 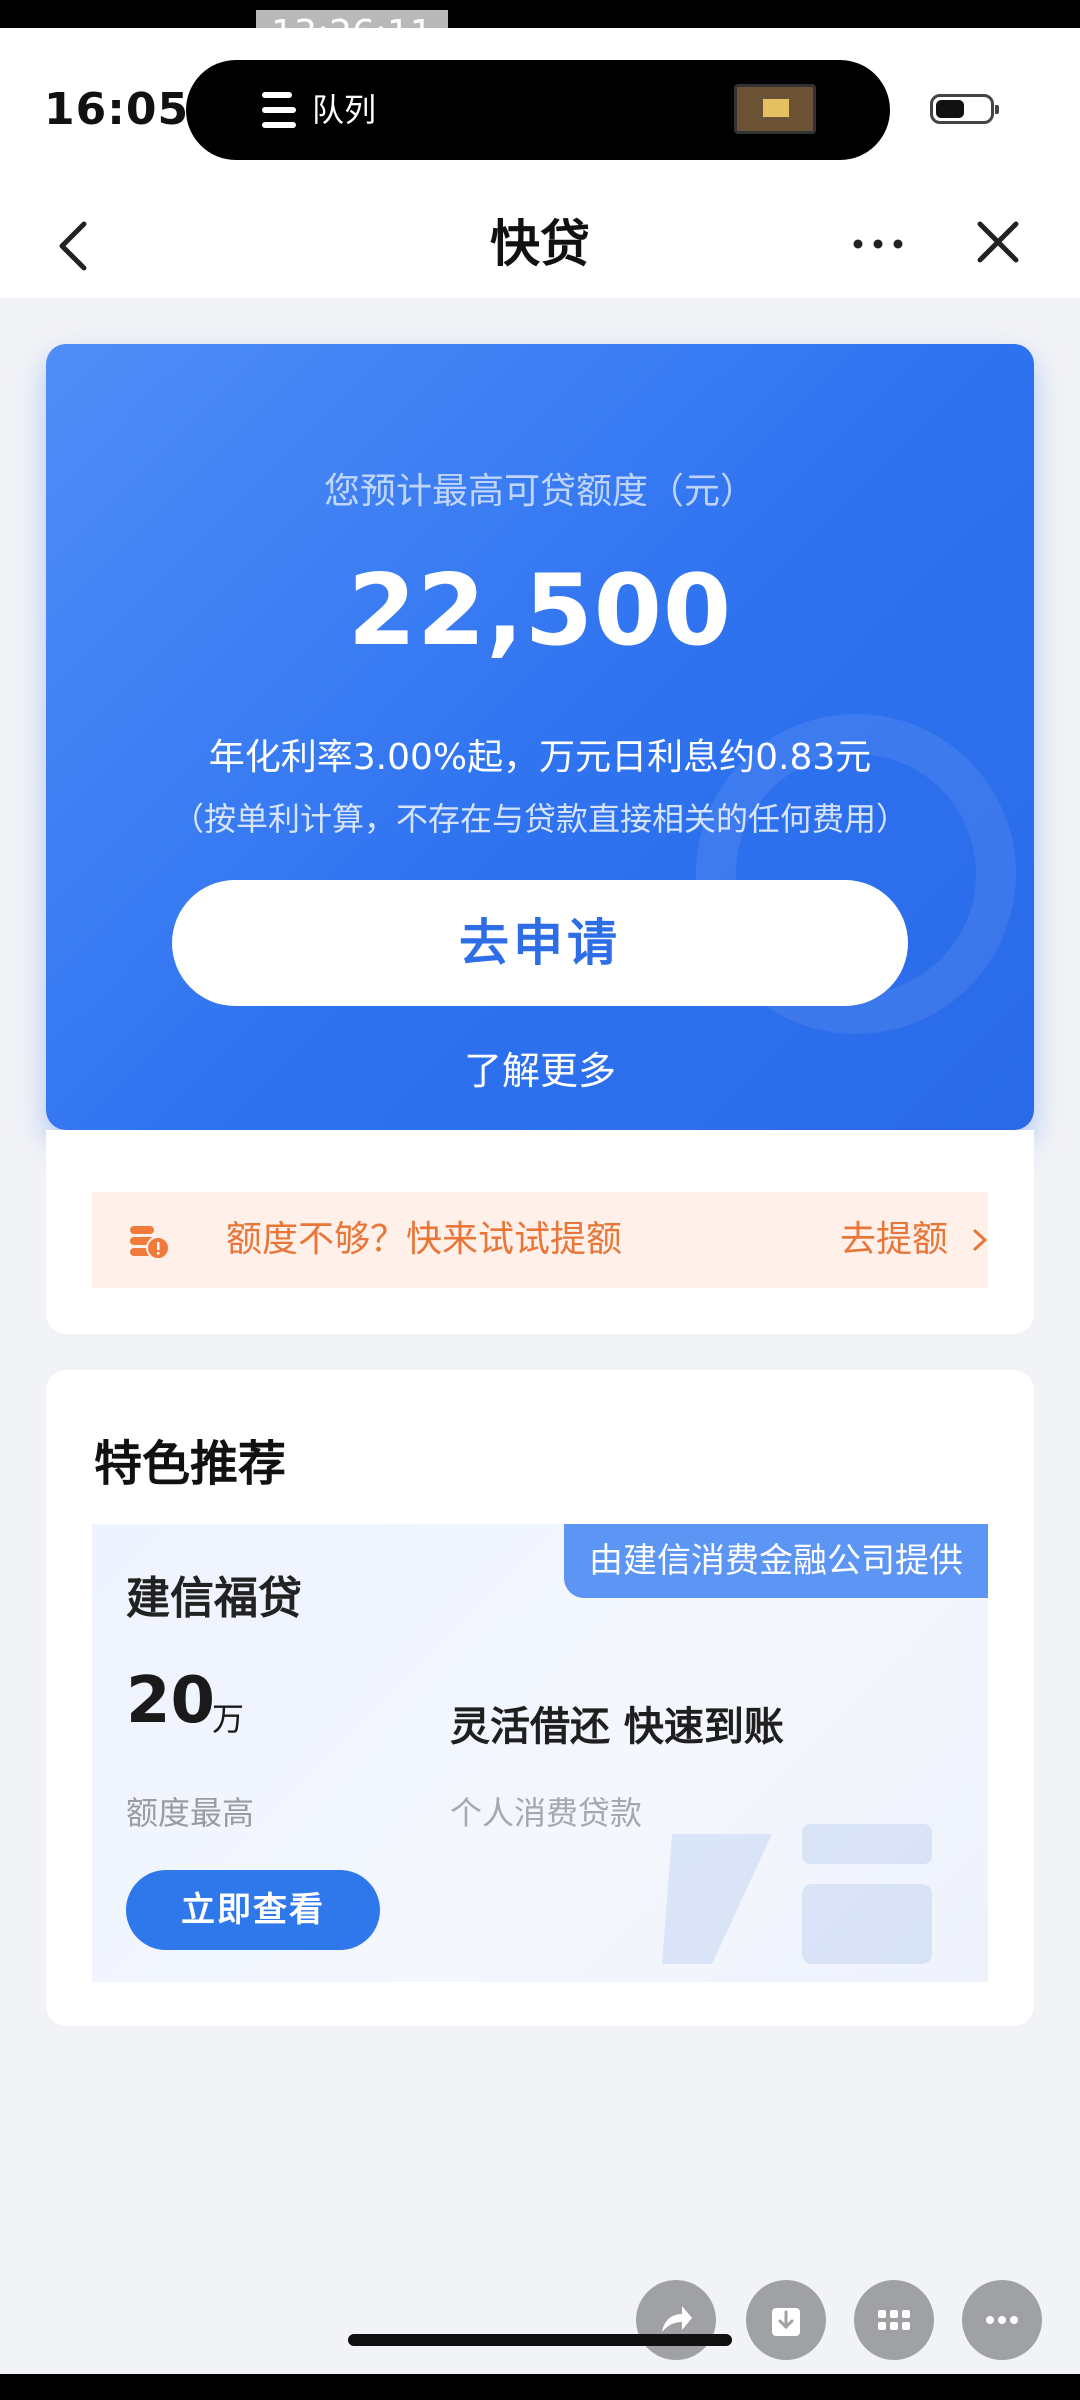 What do you see at coordinates (540, 1067) in the screenshot?
I see `learn-more-link: 了解更多` at bounding box center [540, 1067].